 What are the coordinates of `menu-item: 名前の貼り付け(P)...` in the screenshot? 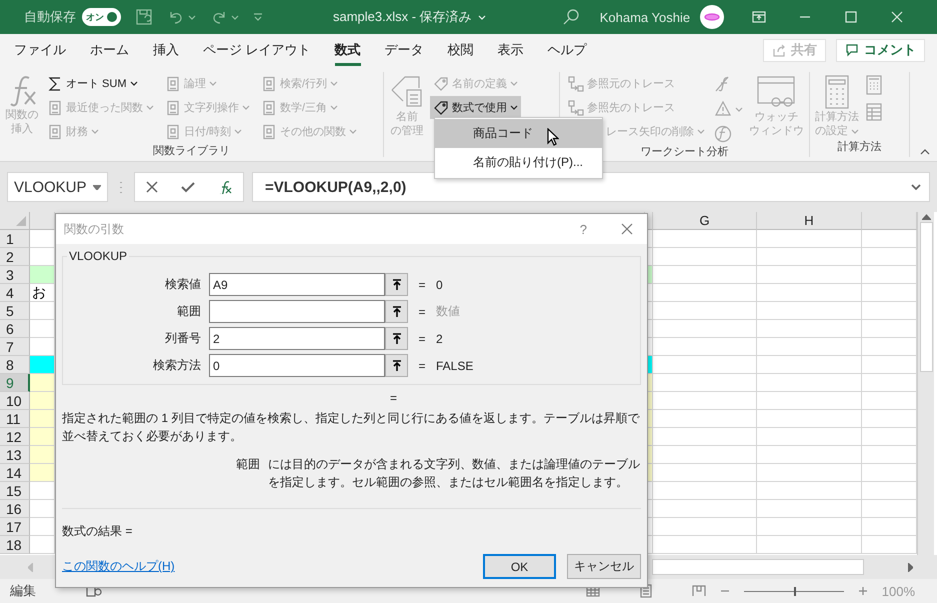 It's located at (518, 162).